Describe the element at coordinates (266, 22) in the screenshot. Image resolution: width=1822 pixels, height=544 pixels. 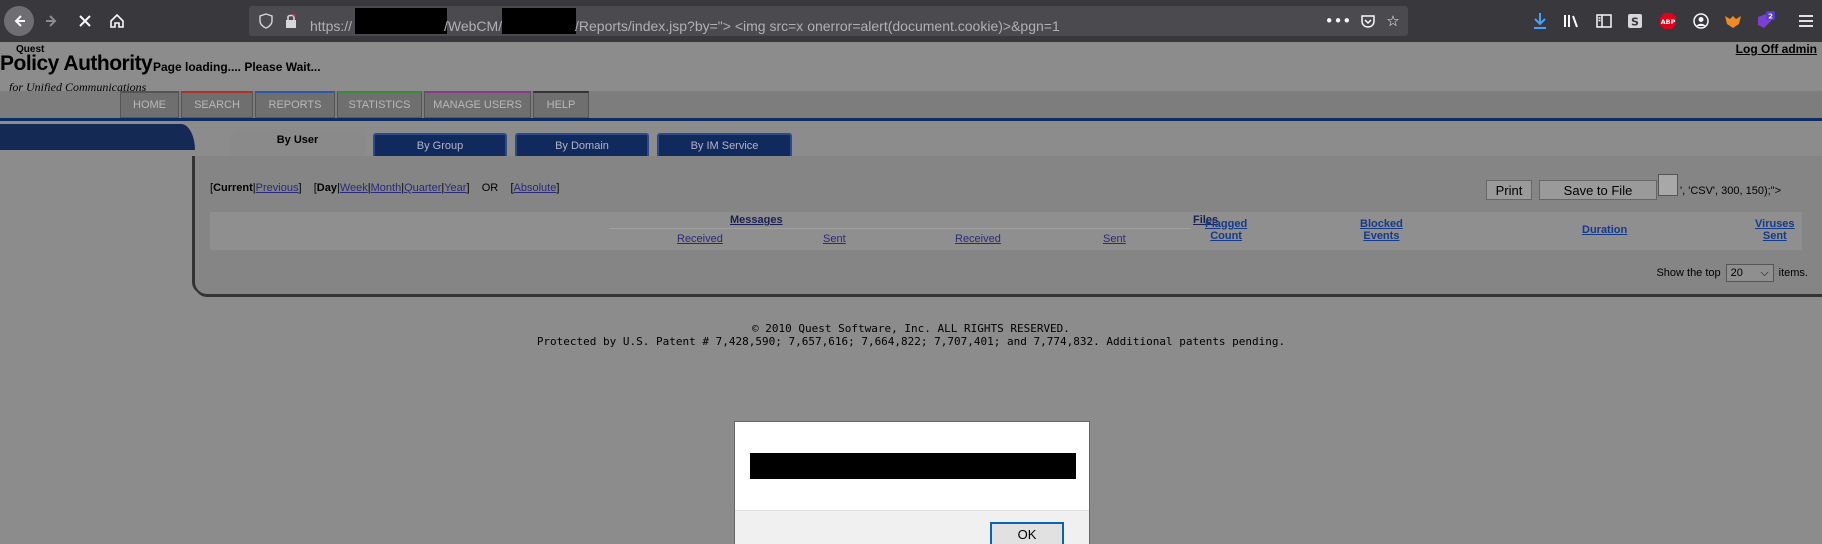
I see `tracking-shield-icon` at that location.